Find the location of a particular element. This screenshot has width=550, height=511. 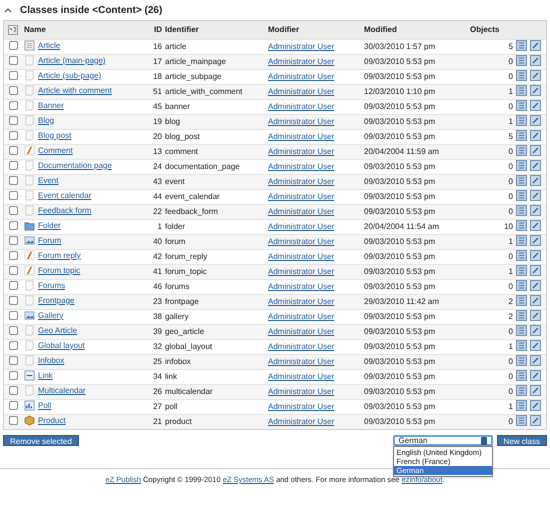

new-class-button: New class is located at coordinates (521, 440).